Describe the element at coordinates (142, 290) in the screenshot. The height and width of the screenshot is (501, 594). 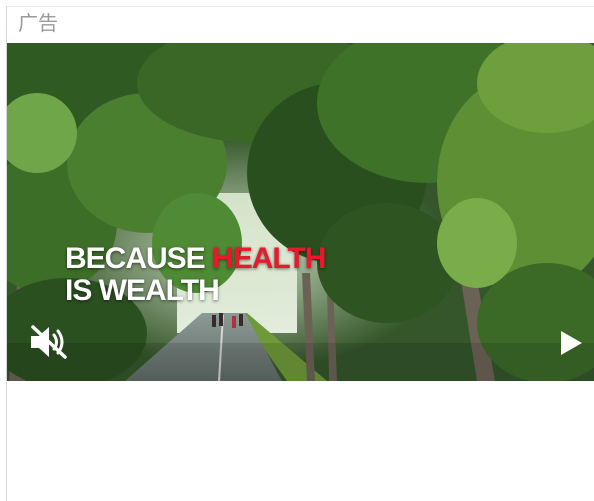
I see `headline-line-2: IS WEALTH` at that location.